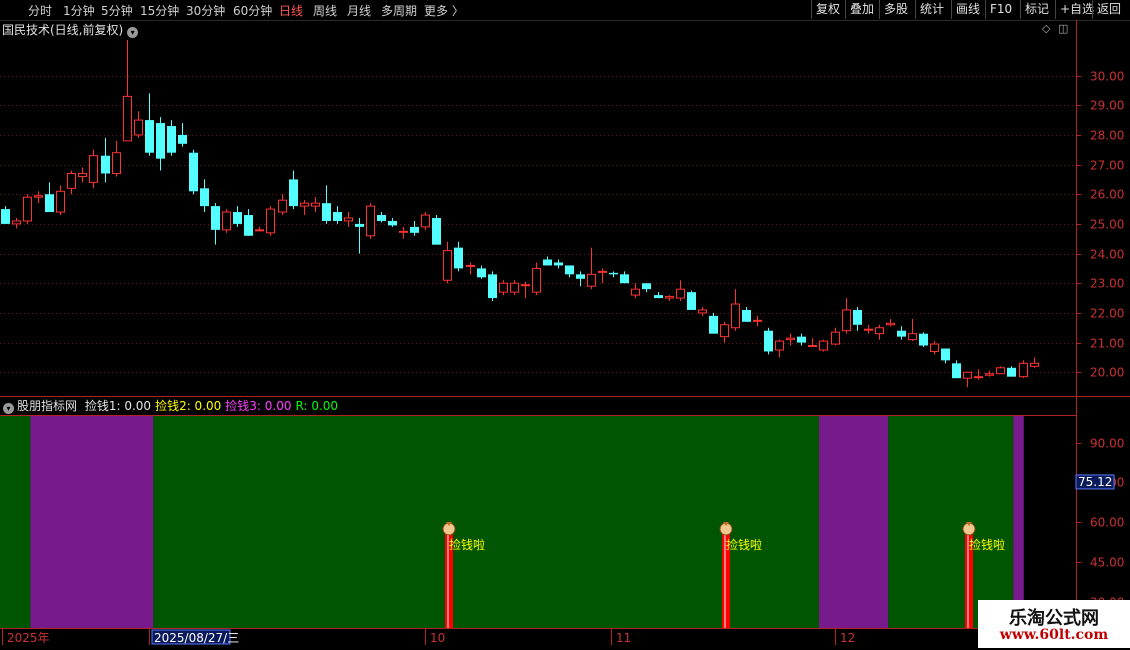 The width and height of the screenshot is (1130, 650). What do you see at coordinates (1055, 28) in the screenshot?
I see `chart-corner-tools: ◇ ◫` at bounding box center [1055, 28].